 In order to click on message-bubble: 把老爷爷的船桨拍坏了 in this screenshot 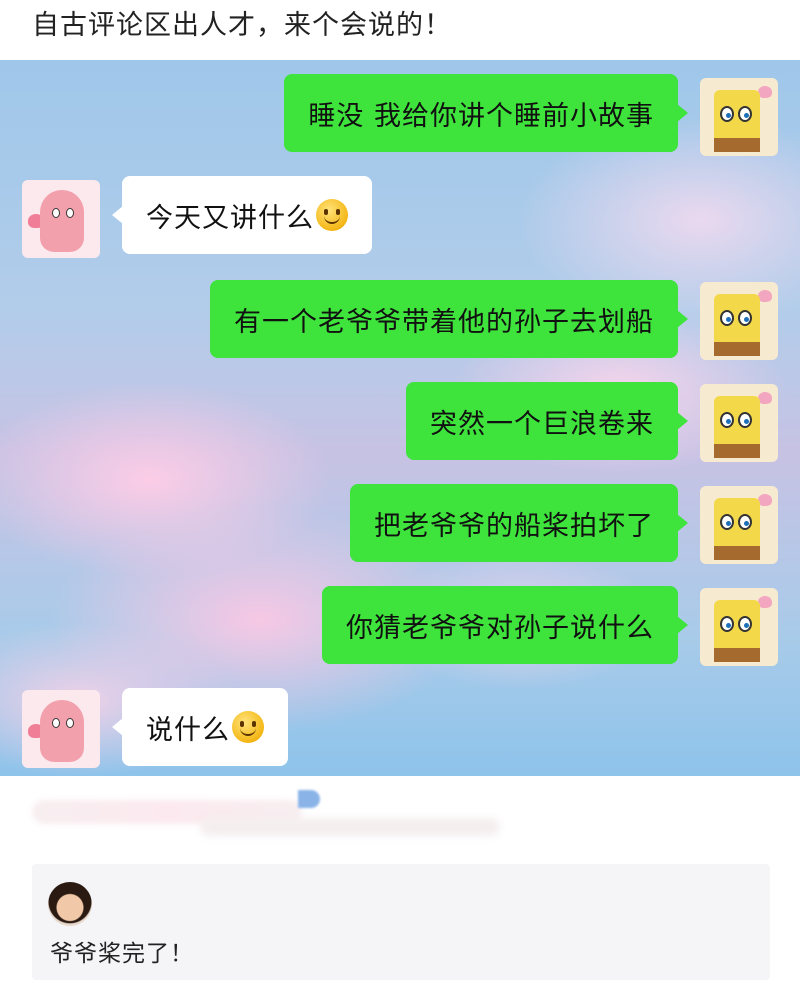, I will do `click(519, 523)`.